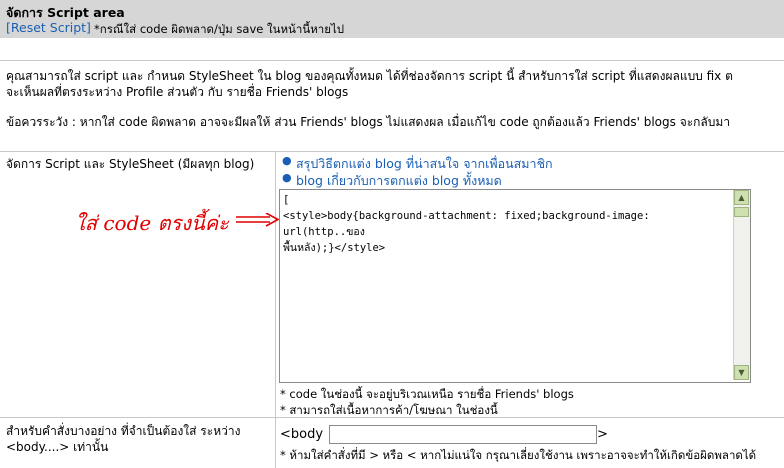 This screenshot has width=784, height=468. What do you see at coordinates (258, 220) in the screenshot?
I see `arrow-right-icon` at bounding box center [258, 220].